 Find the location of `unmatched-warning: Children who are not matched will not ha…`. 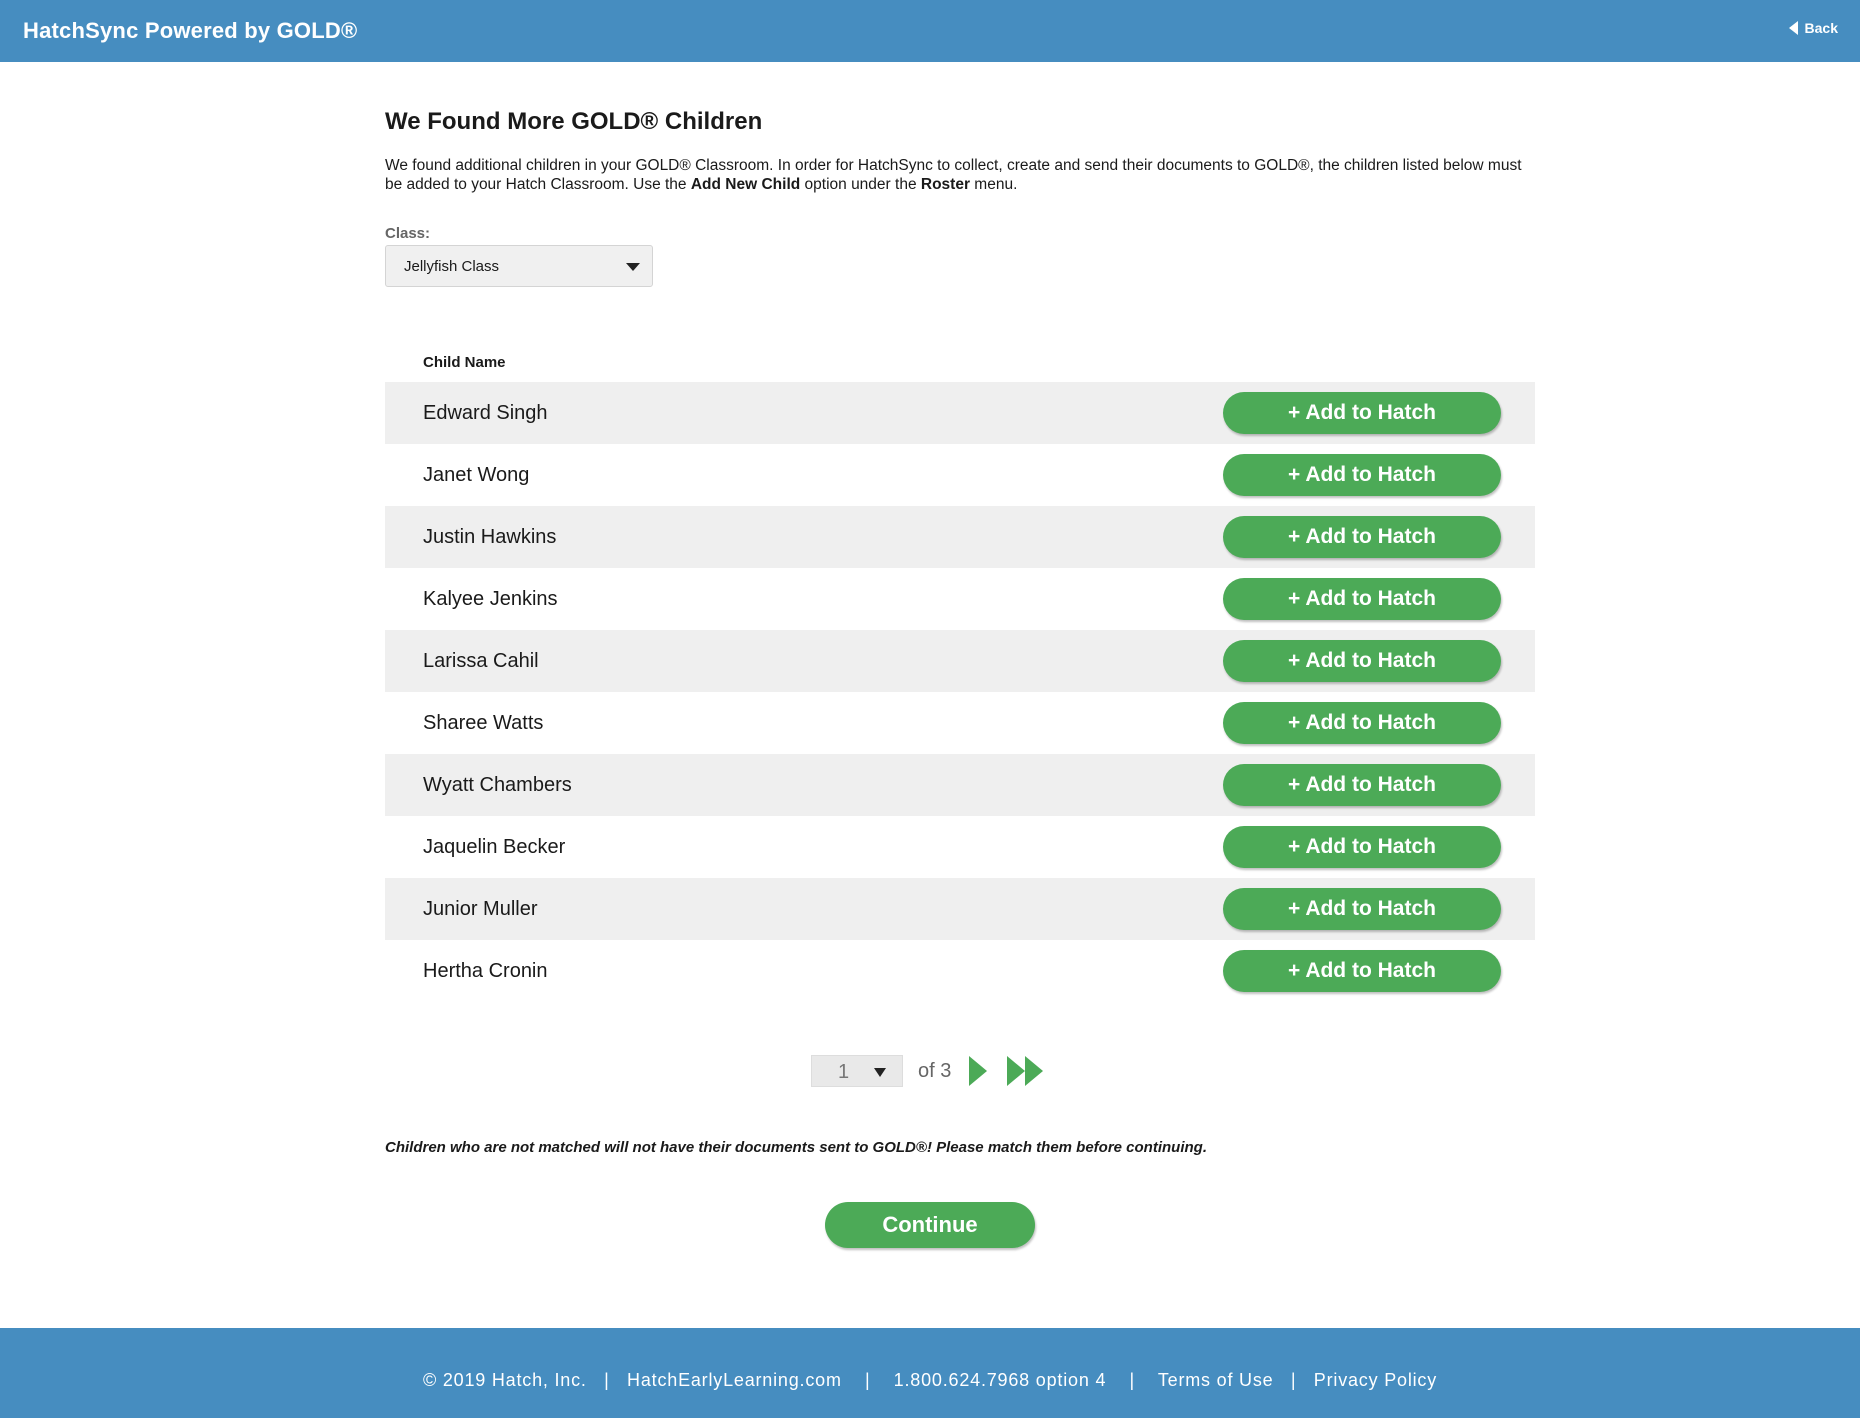

unmatched-warning: Children who are not matched will not ha… is located at coordinates (796, 1147).